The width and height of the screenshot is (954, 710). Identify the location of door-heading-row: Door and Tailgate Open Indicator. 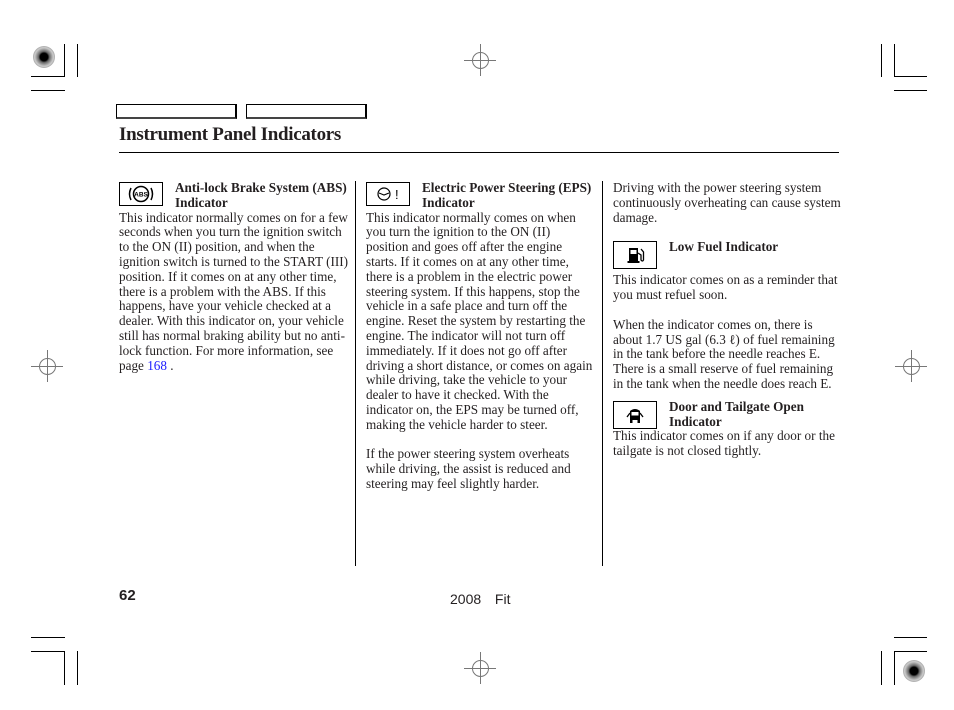
(728, 414).